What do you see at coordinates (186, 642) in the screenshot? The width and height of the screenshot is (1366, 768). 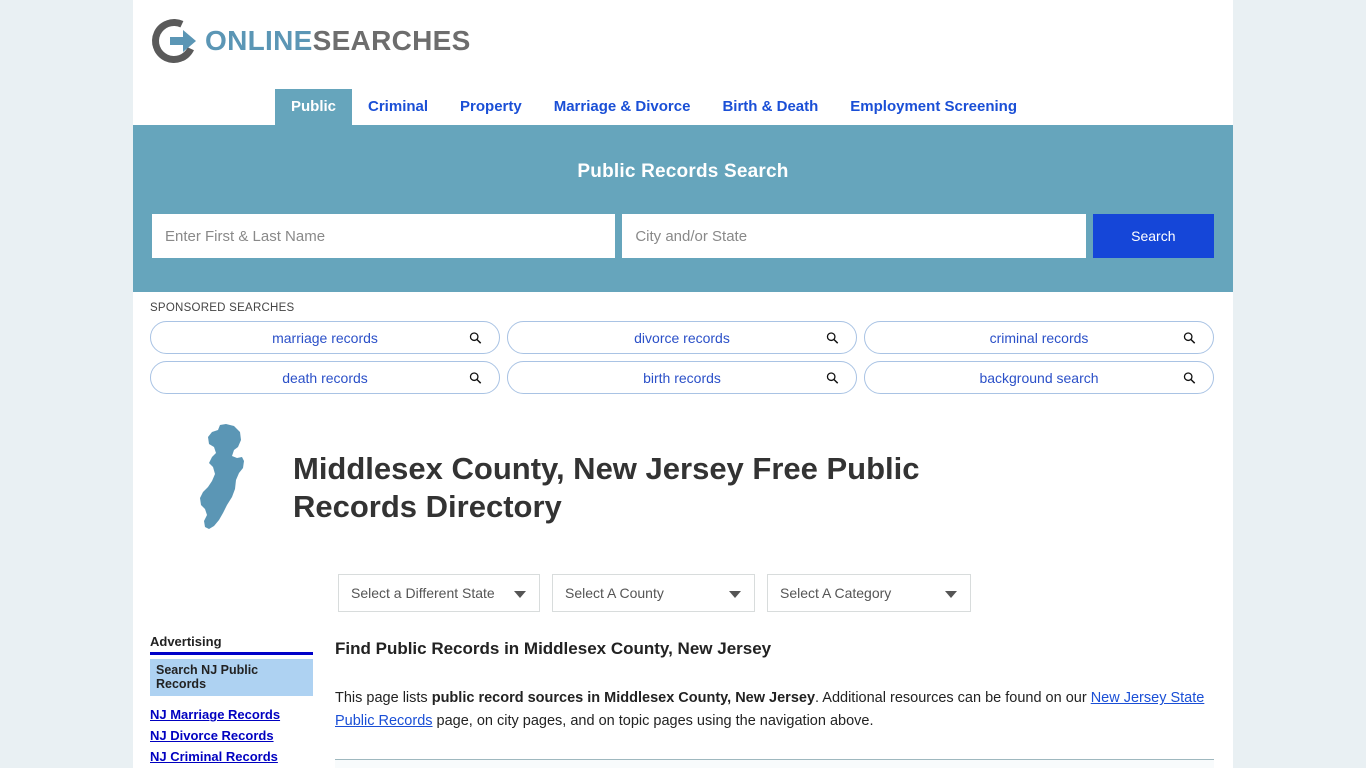 I see `advertising-heading: Advertising` at bounding box center [186, 642].